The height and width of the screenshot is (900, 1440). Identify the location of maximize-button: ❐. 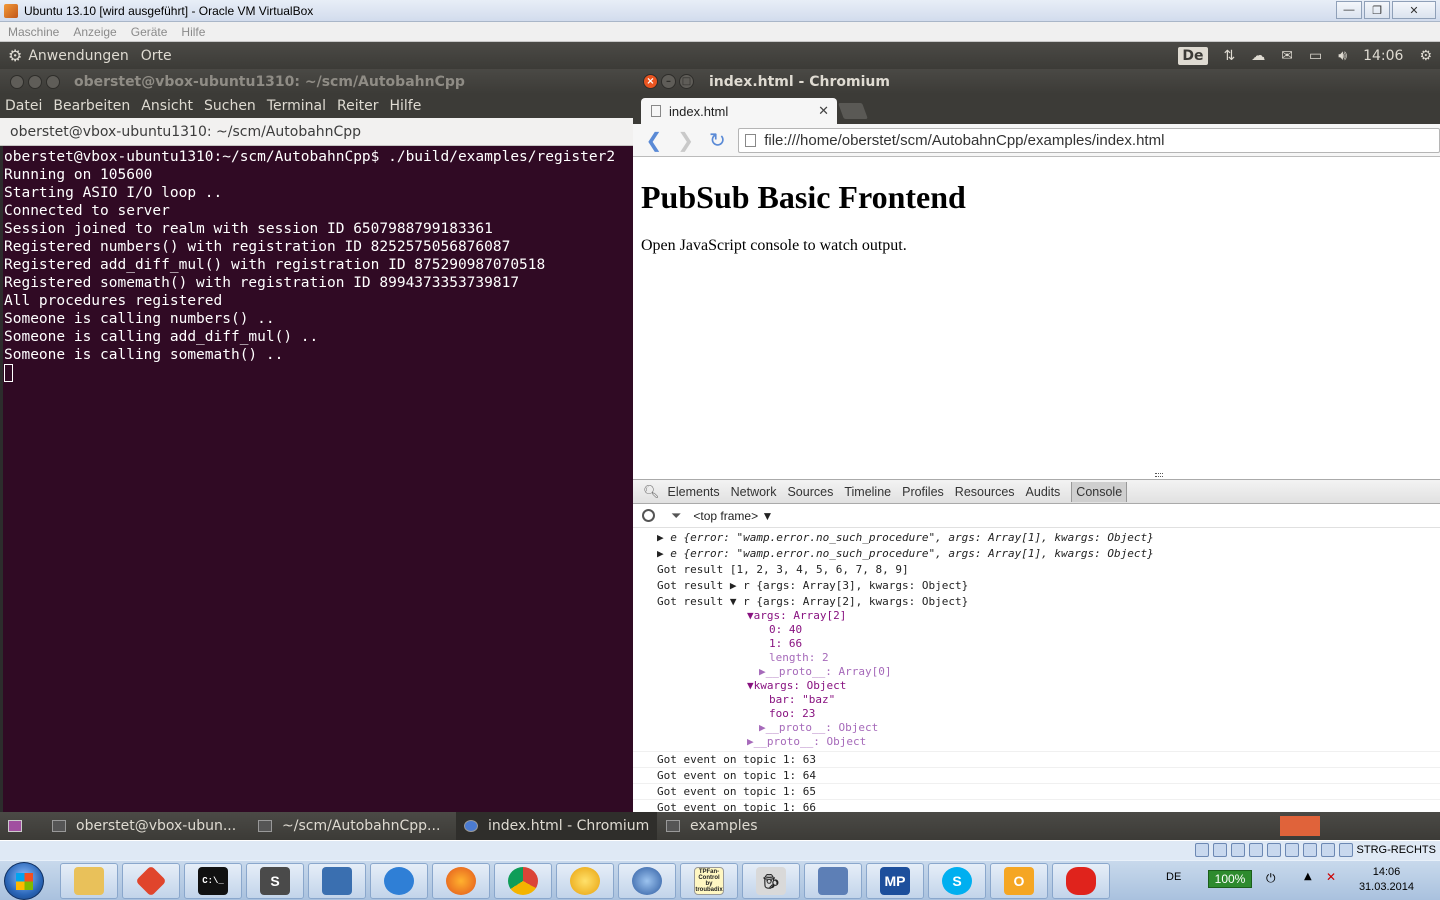
(1377, 10).